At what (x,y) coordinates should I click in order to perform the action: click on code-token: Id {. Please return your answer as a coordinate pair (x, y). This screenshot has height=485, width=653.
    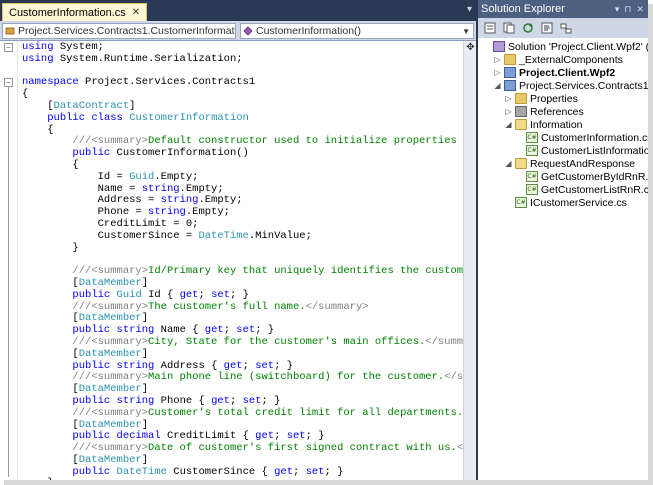
    Looking at the image, I should click on (160, 294).